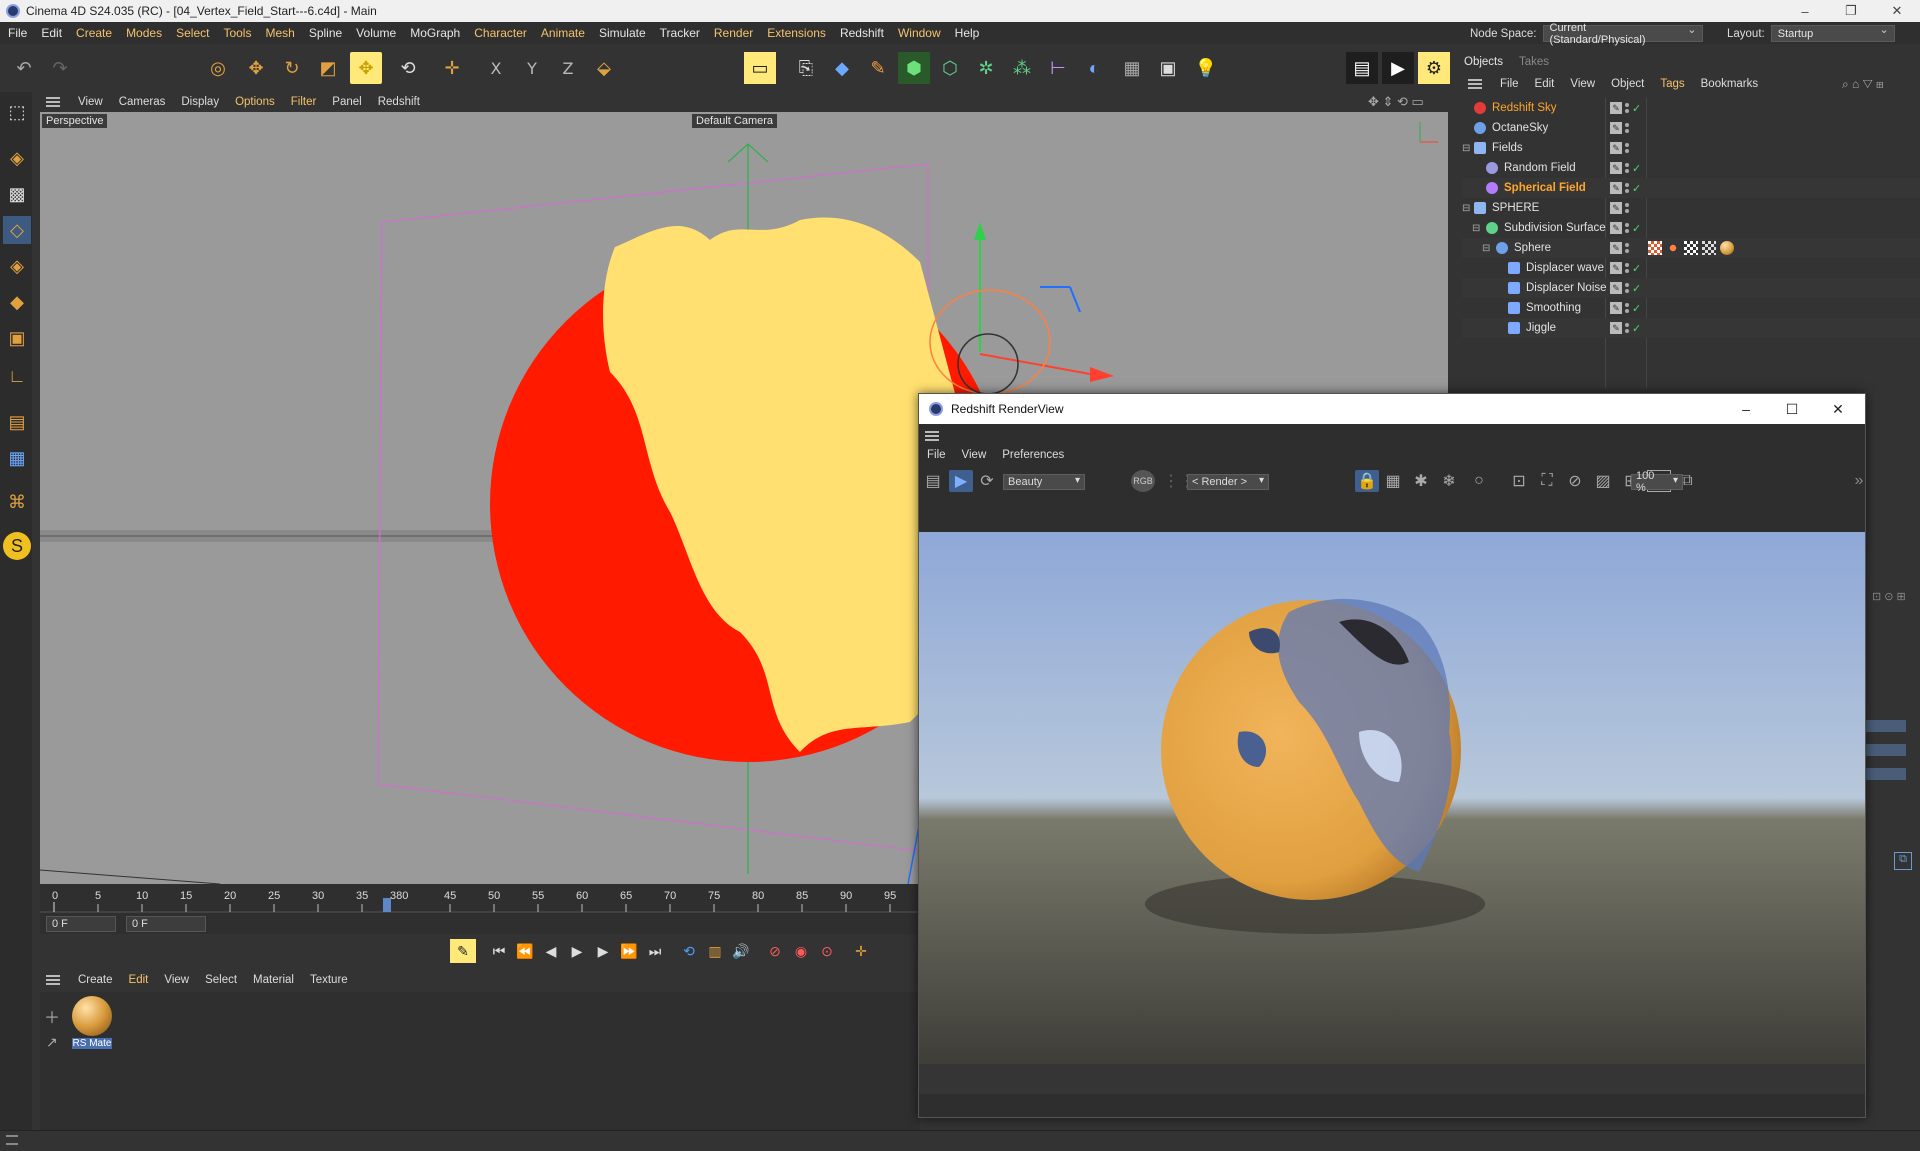 The image size is (1920, 1151). What do you see at coordinates (1044, 482) in the screenshot?
I see `aov-dropdown: Beauty` at bounding box center [1044, 482].